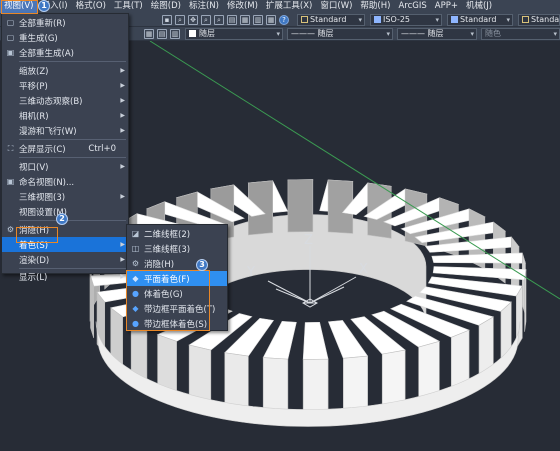  Describe the element at coordinates (446, 6) in the screenshot. I see `menu-app-plus: APP+` at that location.